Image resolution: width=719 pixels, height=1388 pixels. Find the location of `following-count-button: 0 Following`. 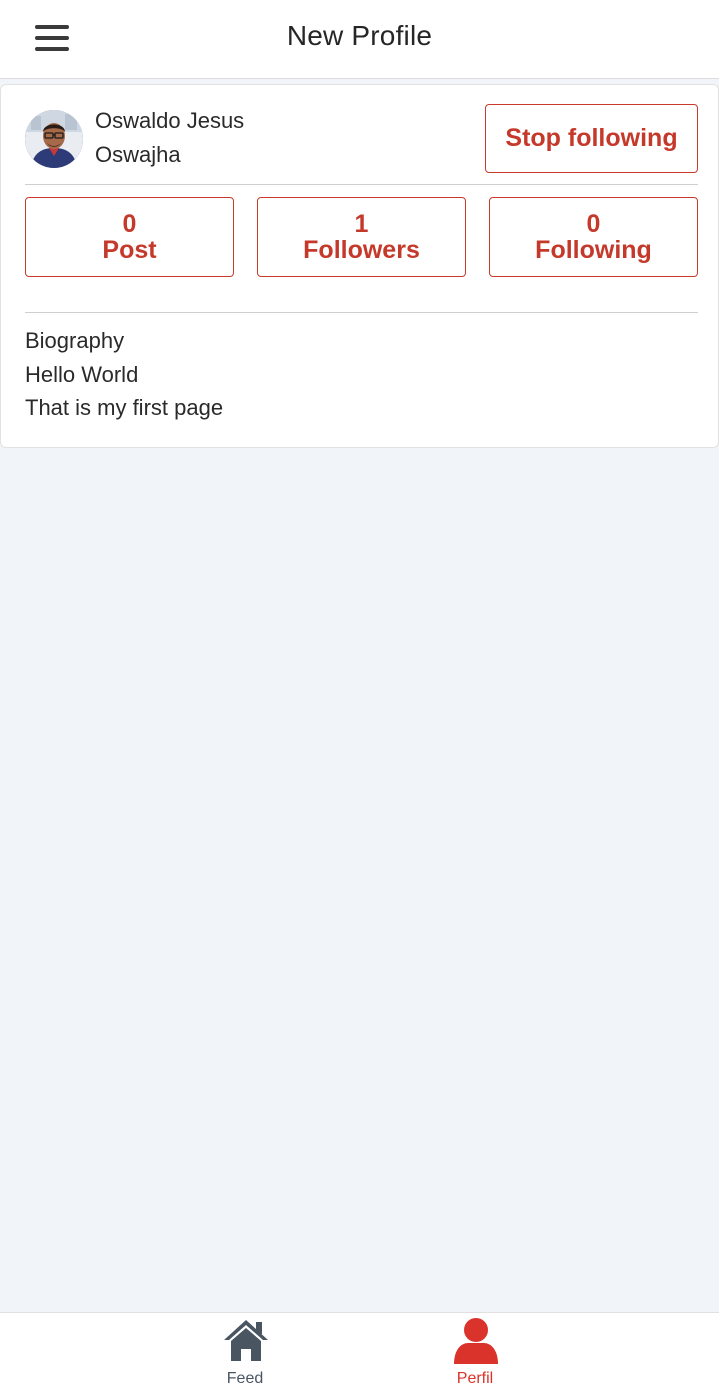

following-count-button: 0 Following is located at coordinates (593, 237).